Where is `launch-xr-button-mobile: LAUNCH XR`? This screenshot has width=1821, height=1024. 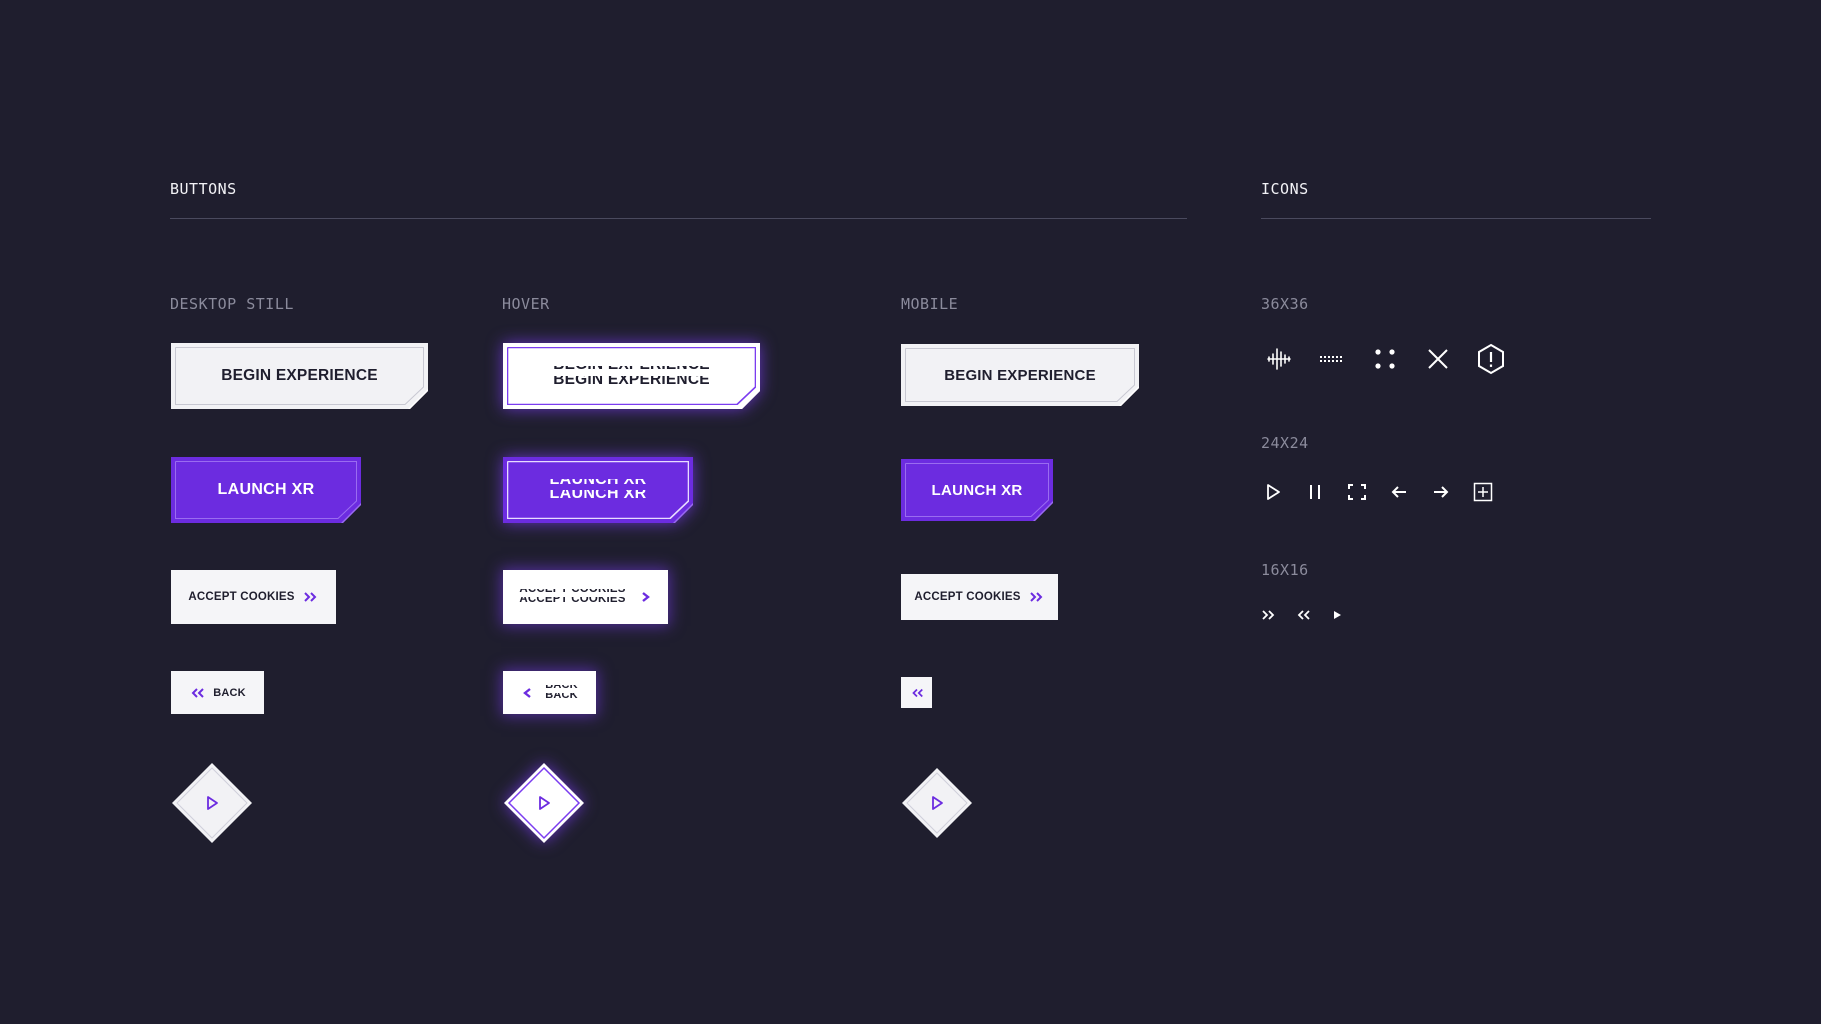 launch-xr-button-mobile: LAUNCH XR is located at coordinates (977, 490).